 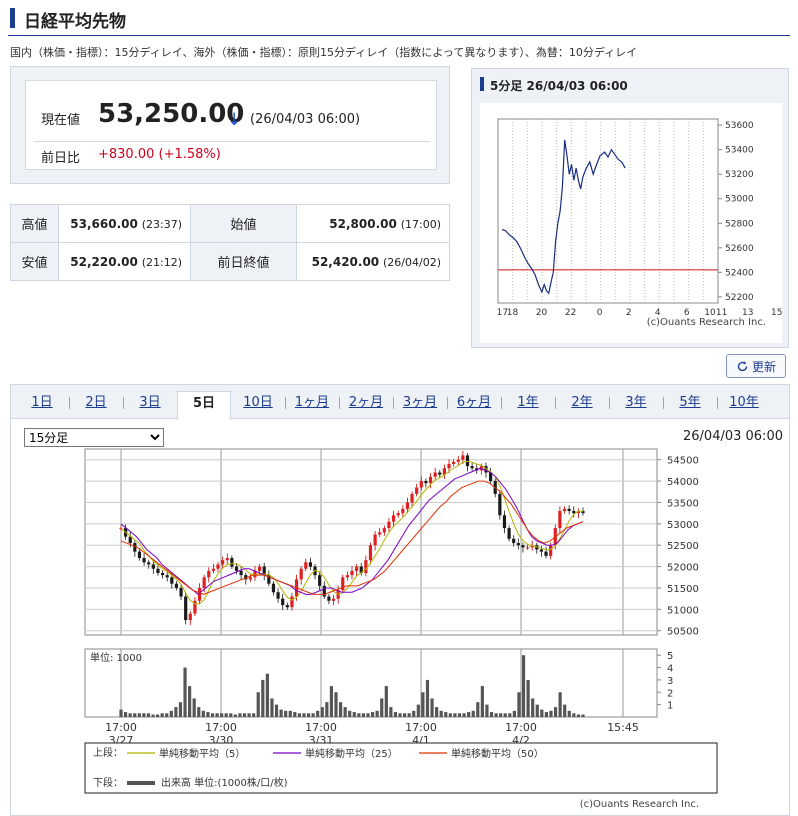 What do you see at coordinates (690, 405) in the screenshot?
I see `tab-13: 5年` at bounding box center [690, 405].